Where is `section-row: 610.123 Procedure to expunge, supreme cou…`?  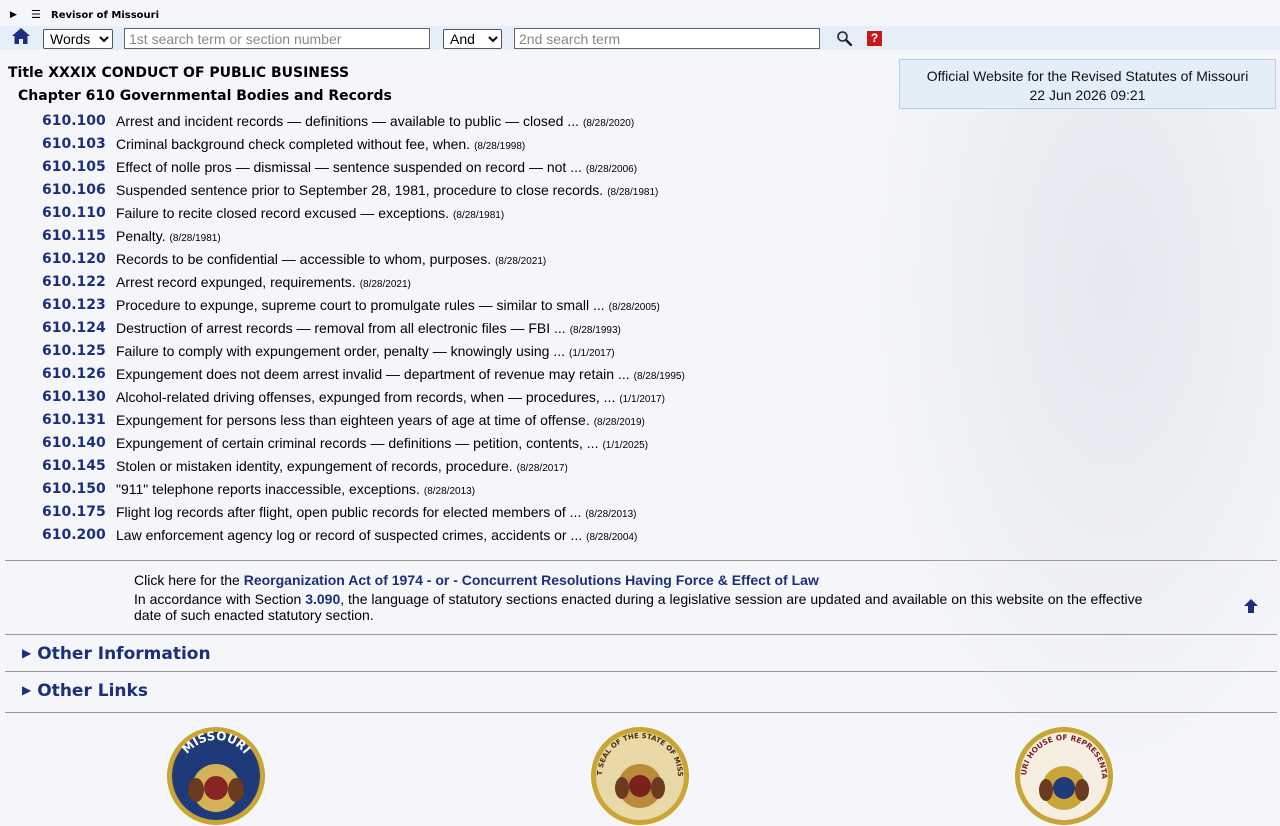 section-row: 610.123 Procedure to expunge, supreme cou… is located at coordinates (450, 305).